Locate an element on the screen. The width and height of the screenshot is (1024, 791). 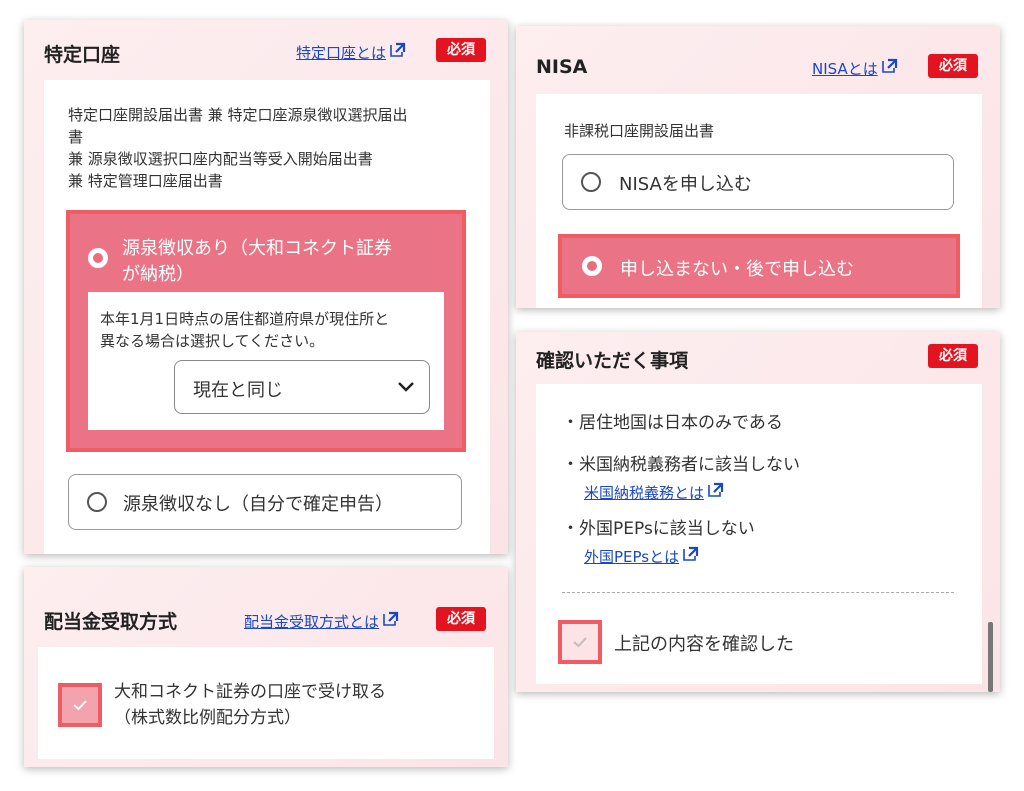
tokutei-help-link: 特定口座とは is located at coordinates (351, 52).